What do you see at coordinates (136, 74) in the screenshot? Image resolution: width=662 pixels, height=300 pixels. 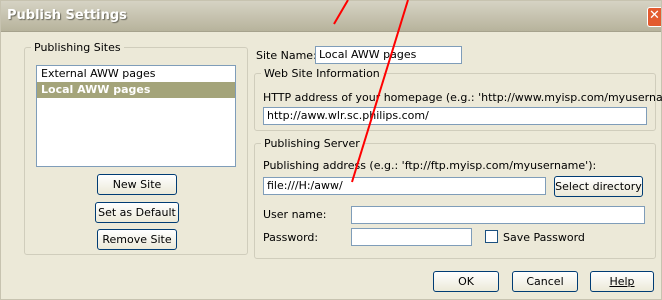 I see `list-item: External AWW pages` at bounding box center [136, 74].